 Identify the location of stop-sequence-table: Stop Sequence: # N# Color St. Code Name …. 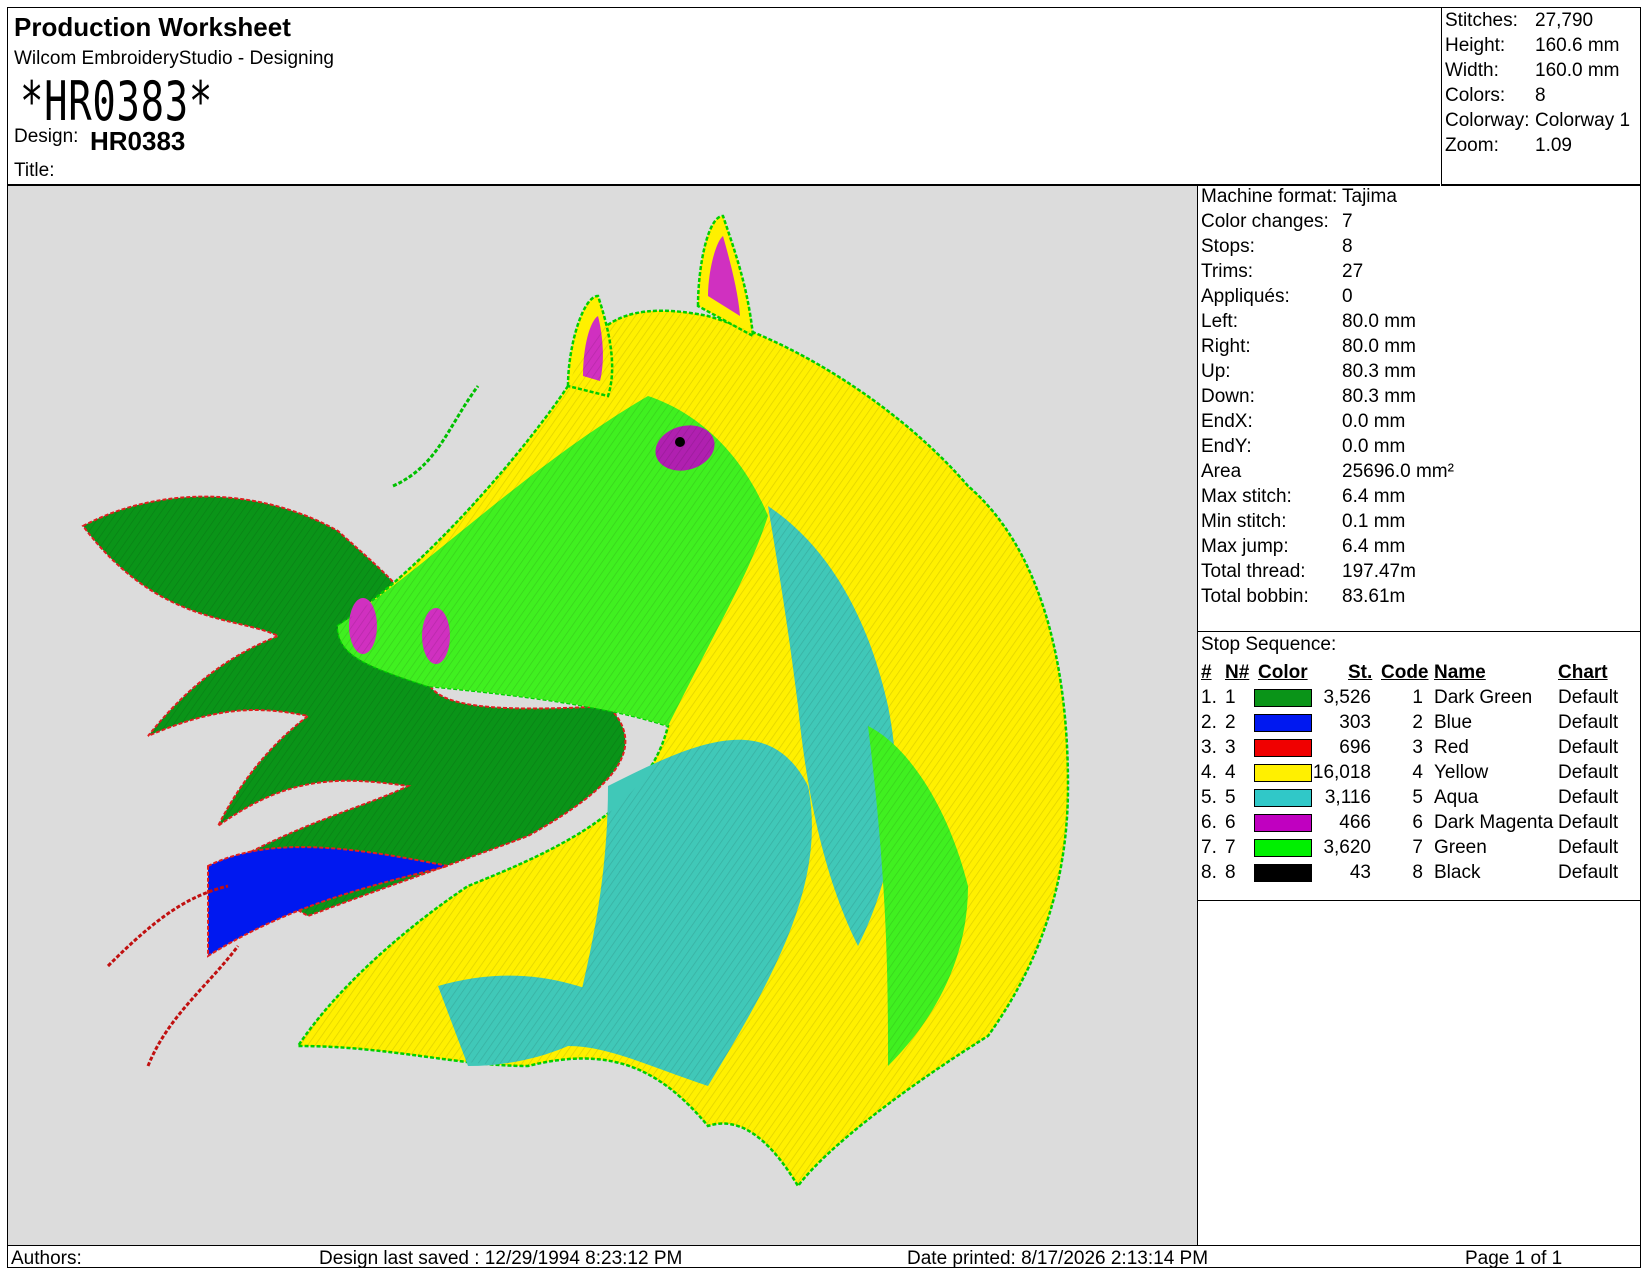
(1419, 766).